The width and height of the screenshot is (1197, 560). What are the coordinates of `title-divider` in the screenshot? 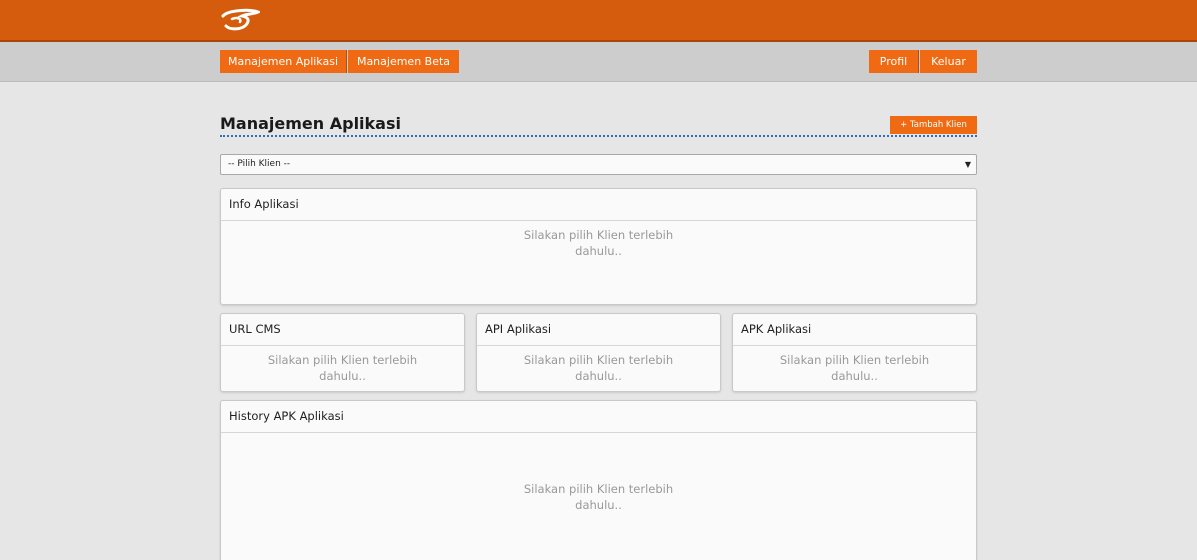 It's located at (598, 136).